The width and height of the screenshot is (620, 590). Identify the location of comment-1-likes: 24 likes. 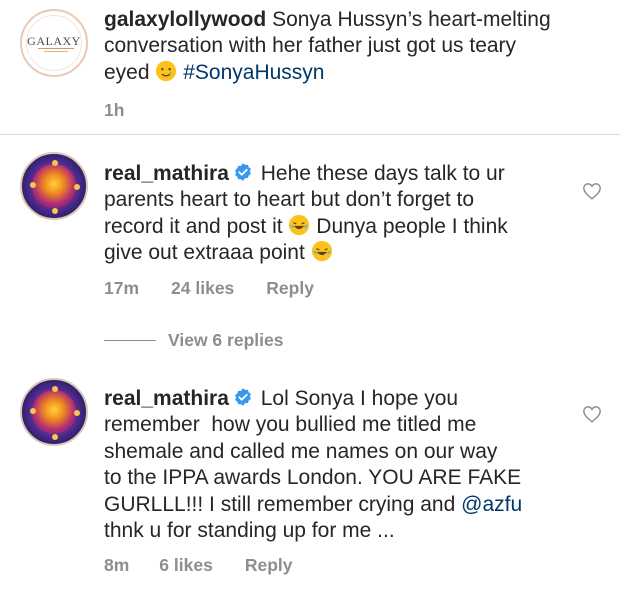
(202, 288).